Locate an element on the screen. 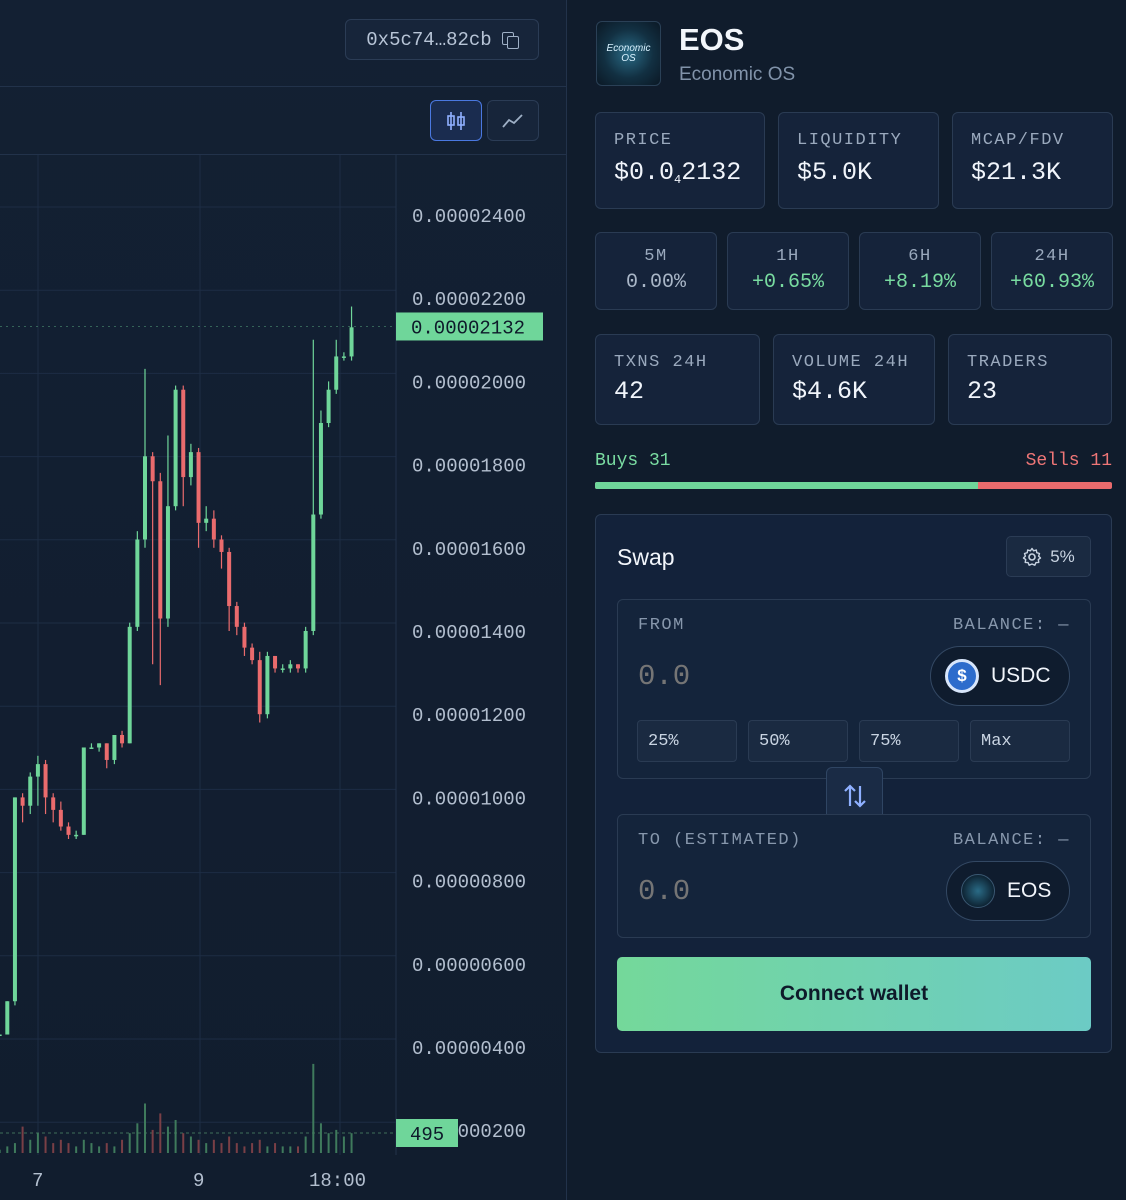 The height and width of the screenshot is (1200, 1126). change-1h-tab: 1H +0.65% is located at coordinates (788, 271).